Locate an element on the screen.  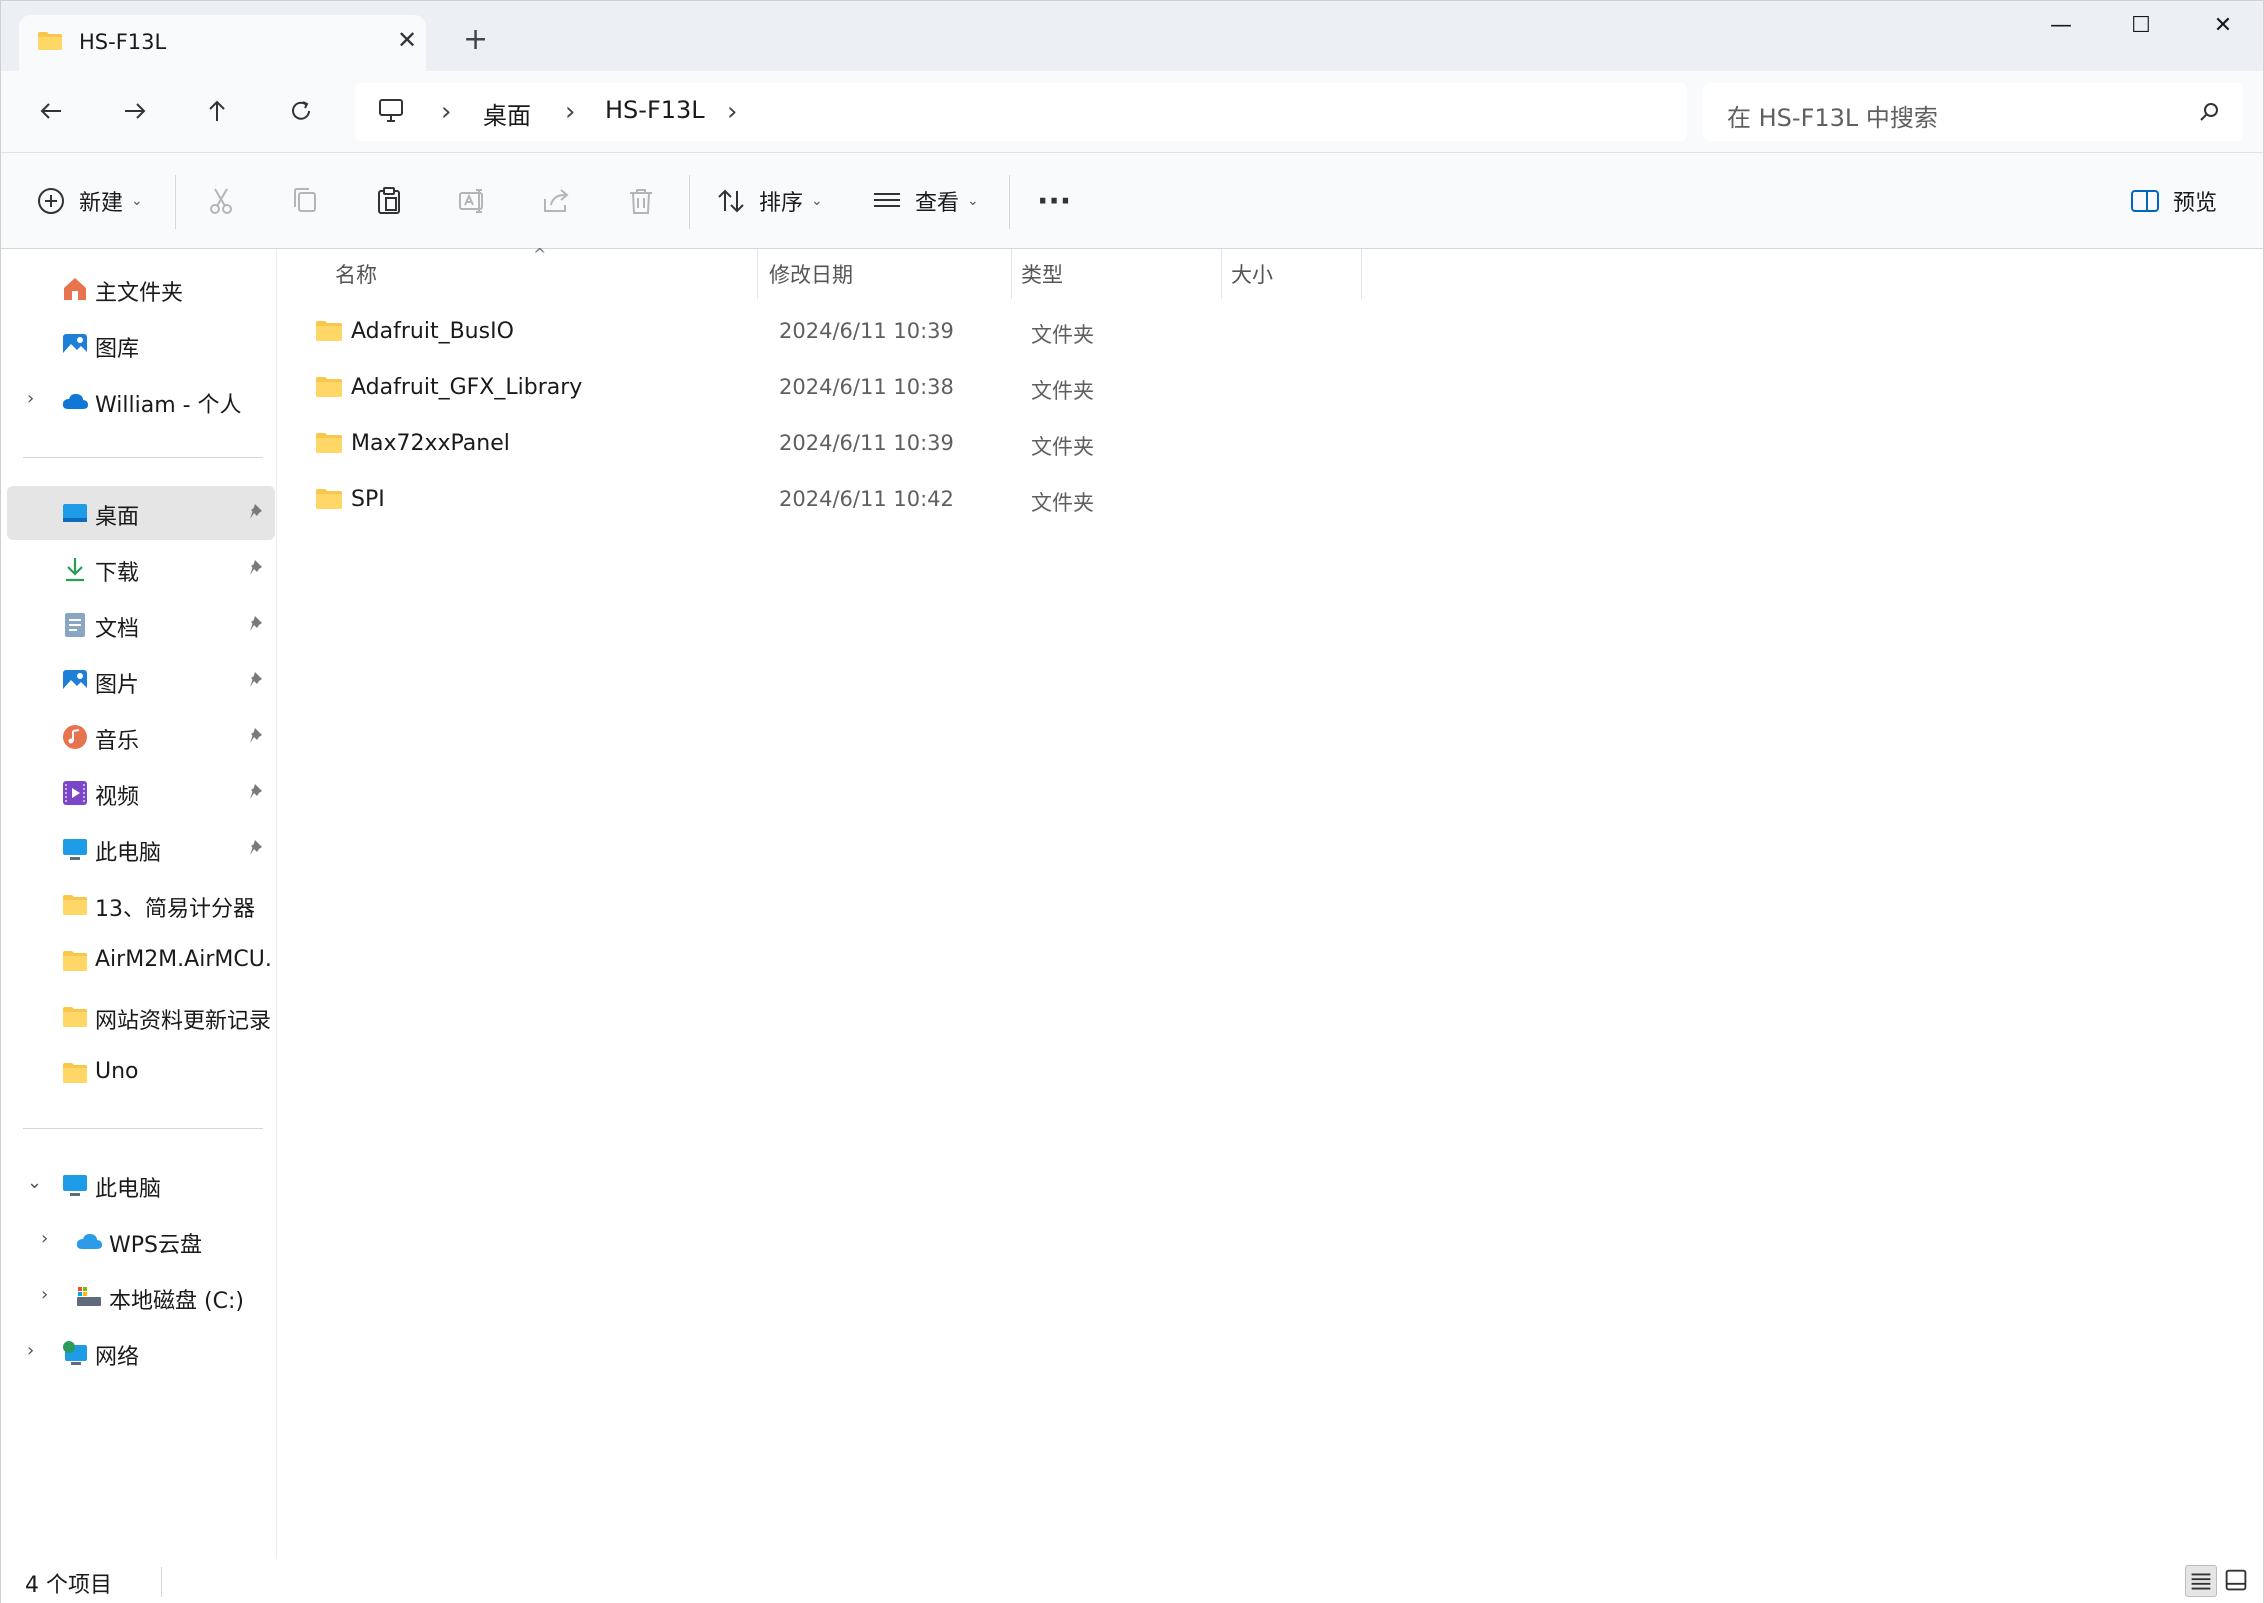
column-header-modified: 修改日期 is located at coordinates (811, 274).